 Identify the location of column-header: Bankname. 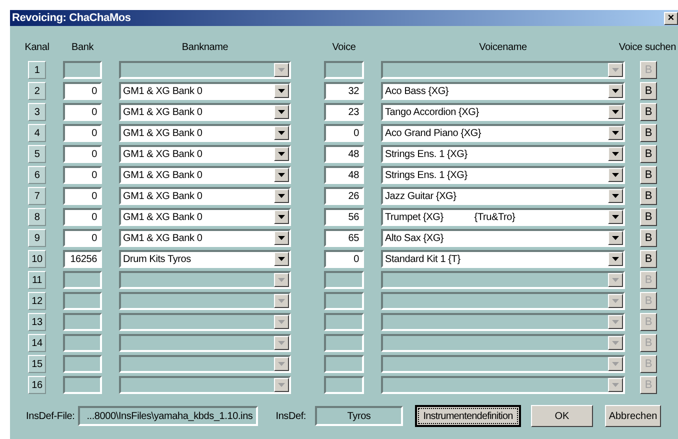
(205, 47).